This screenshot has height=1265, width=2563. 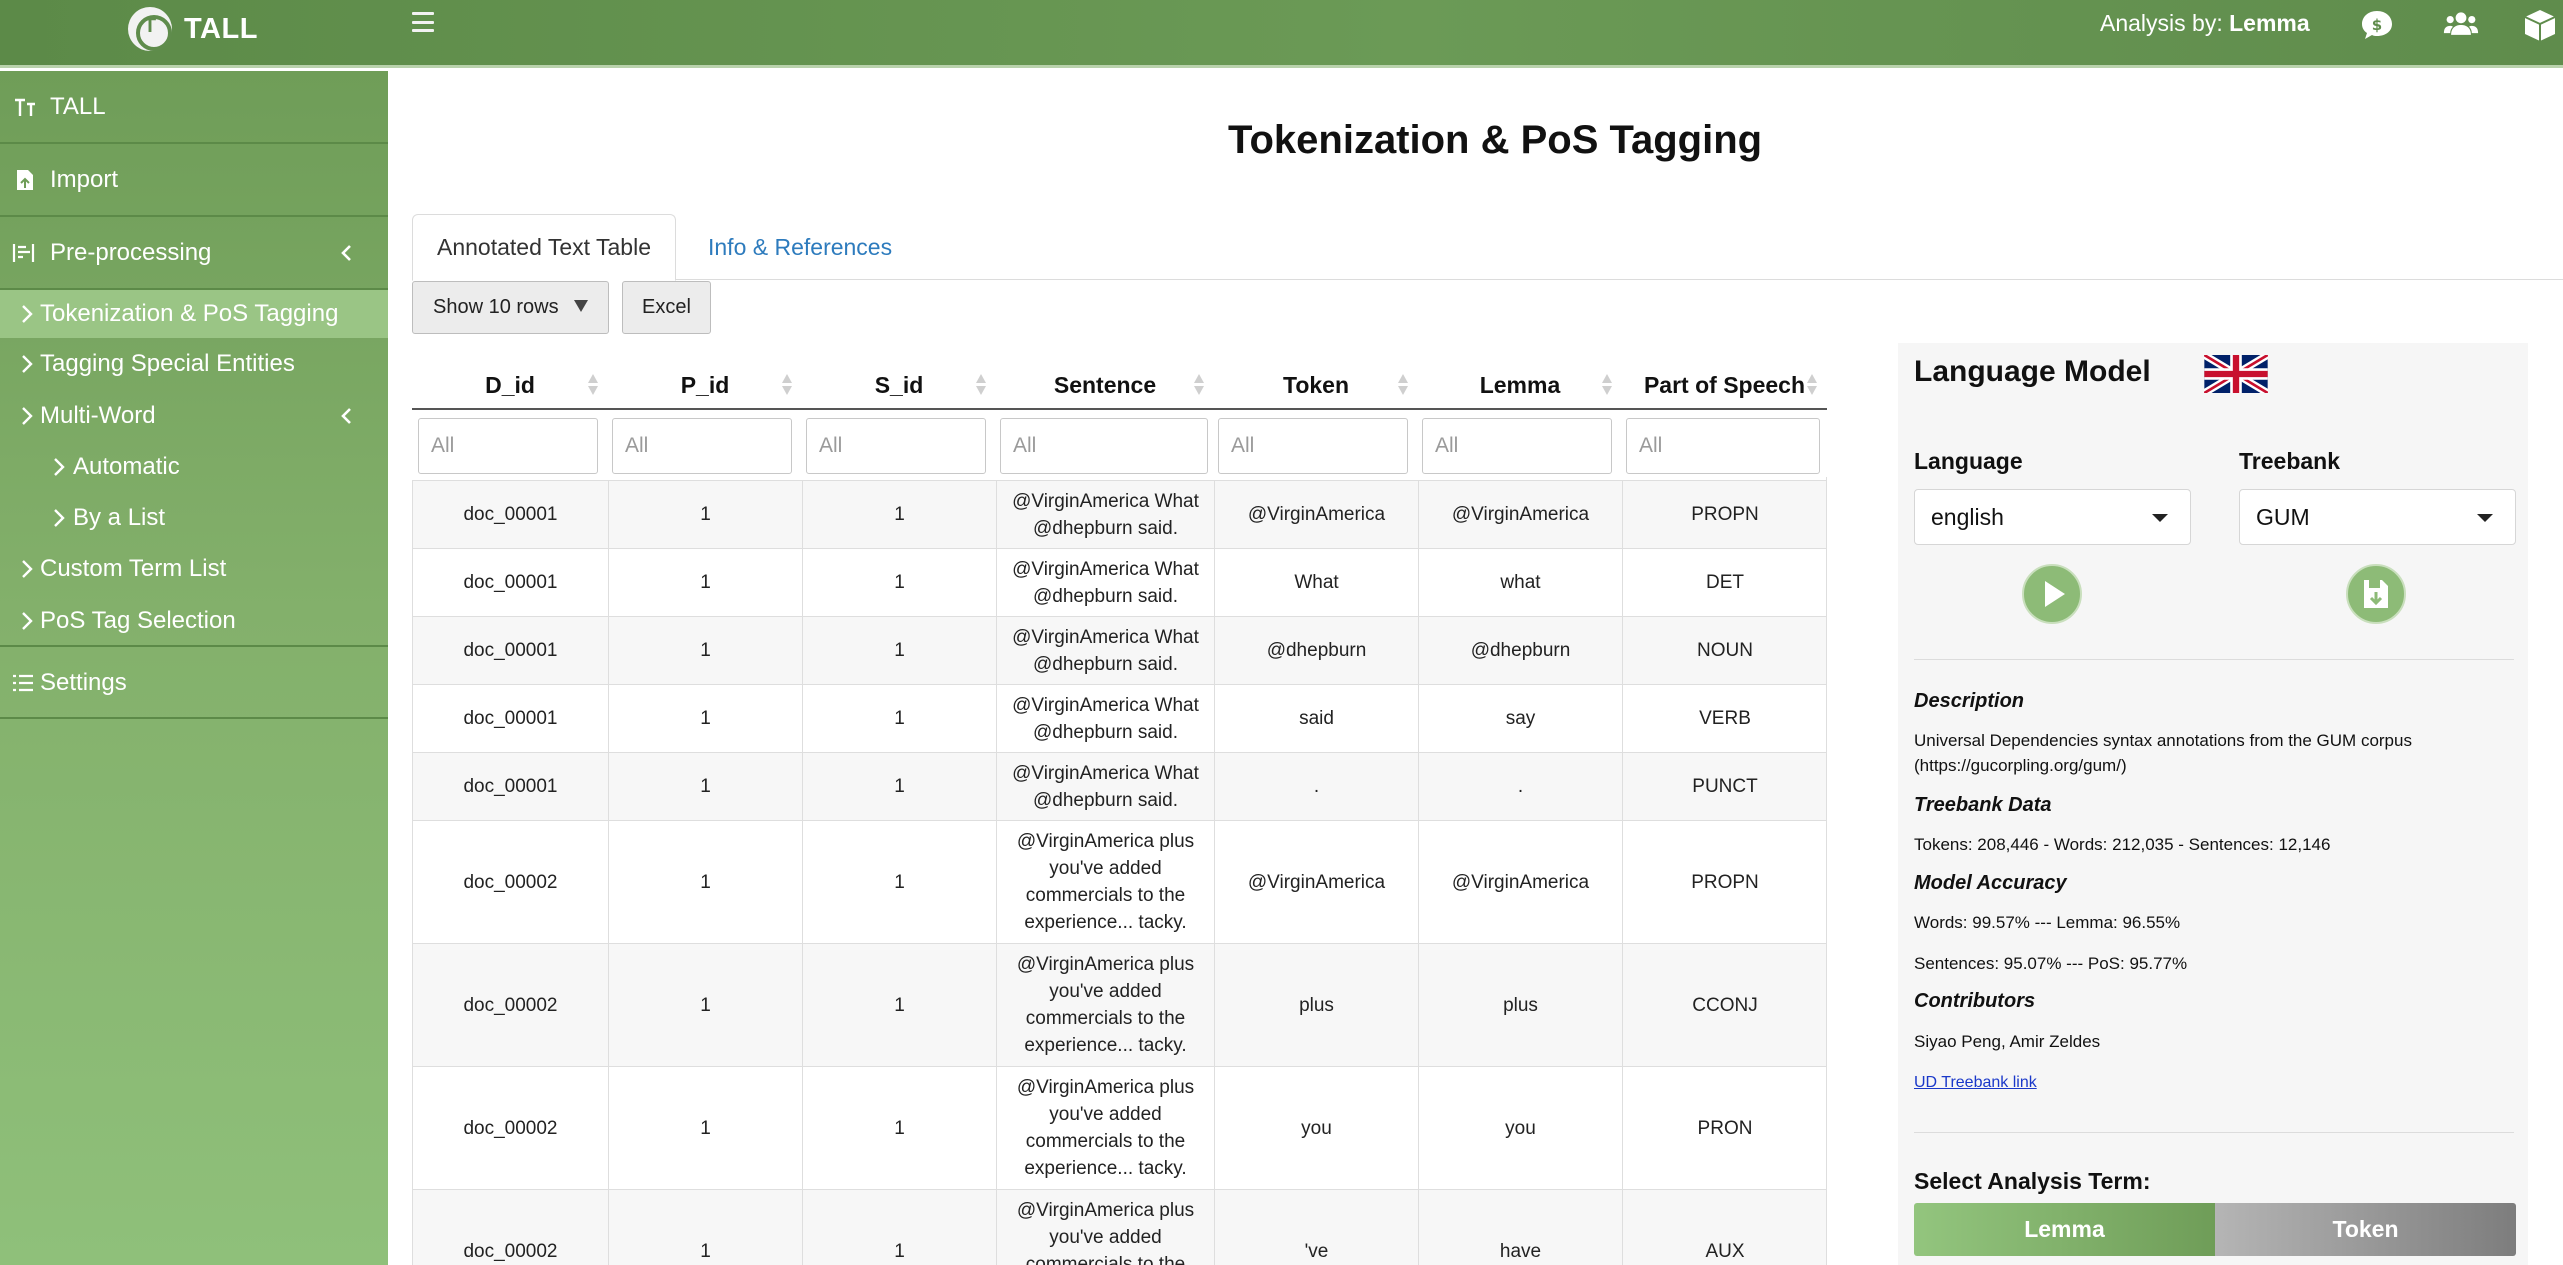 What do you see at coordinates (1520, 385) in the screenshot?
I see `column-header-lemma: Lemma` at bounding box center [1520, 385].